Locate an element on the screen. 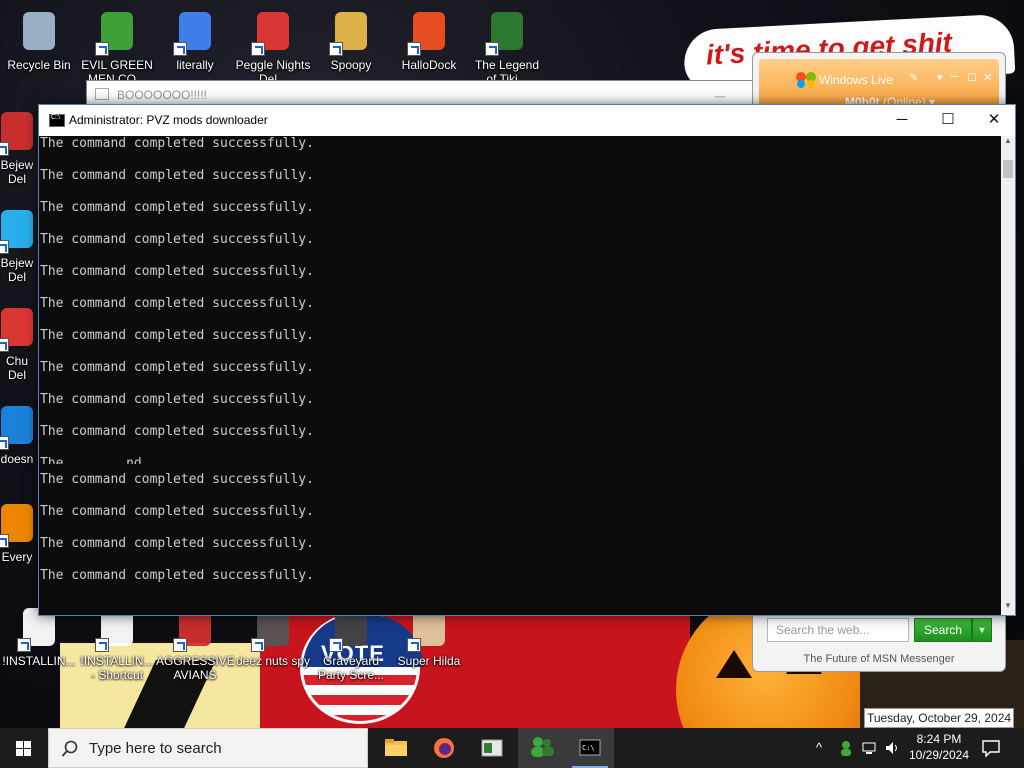  desktop-icon-label: Super Hilda is located at coordinates (429, 661).